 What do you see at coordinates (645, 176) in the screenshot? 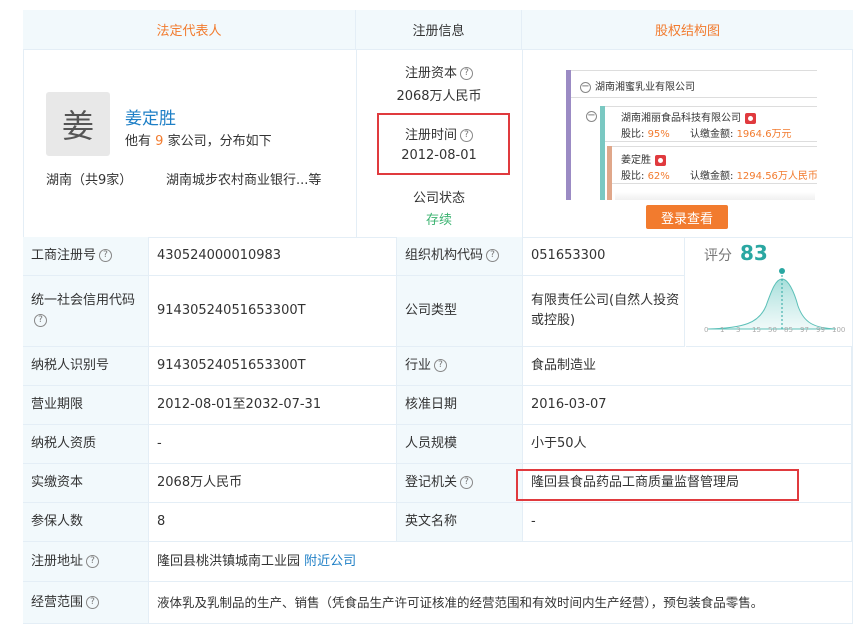
I see `equity-child2-ratio: 股比: 62%` at bounding box center [645, 176].